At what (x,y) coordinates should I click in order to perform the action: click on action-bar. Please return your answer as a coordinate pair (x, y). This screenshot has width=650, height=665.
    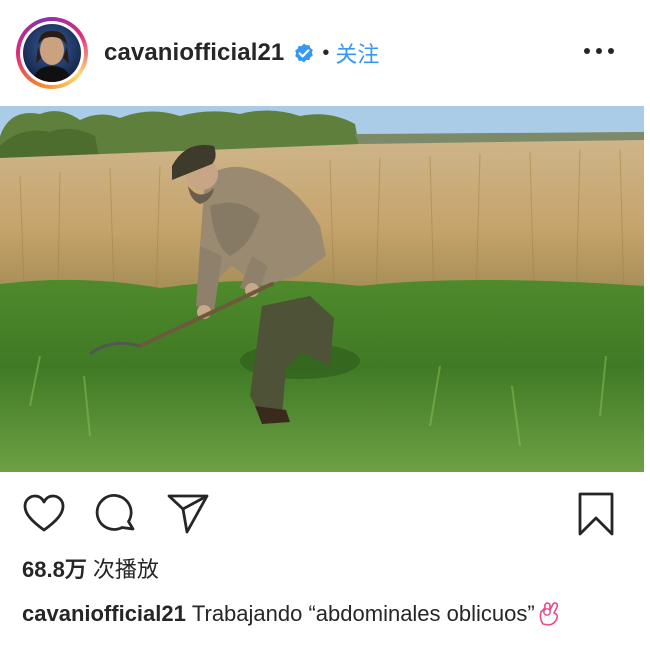
    Looking at the image, I should click on (325, 518).